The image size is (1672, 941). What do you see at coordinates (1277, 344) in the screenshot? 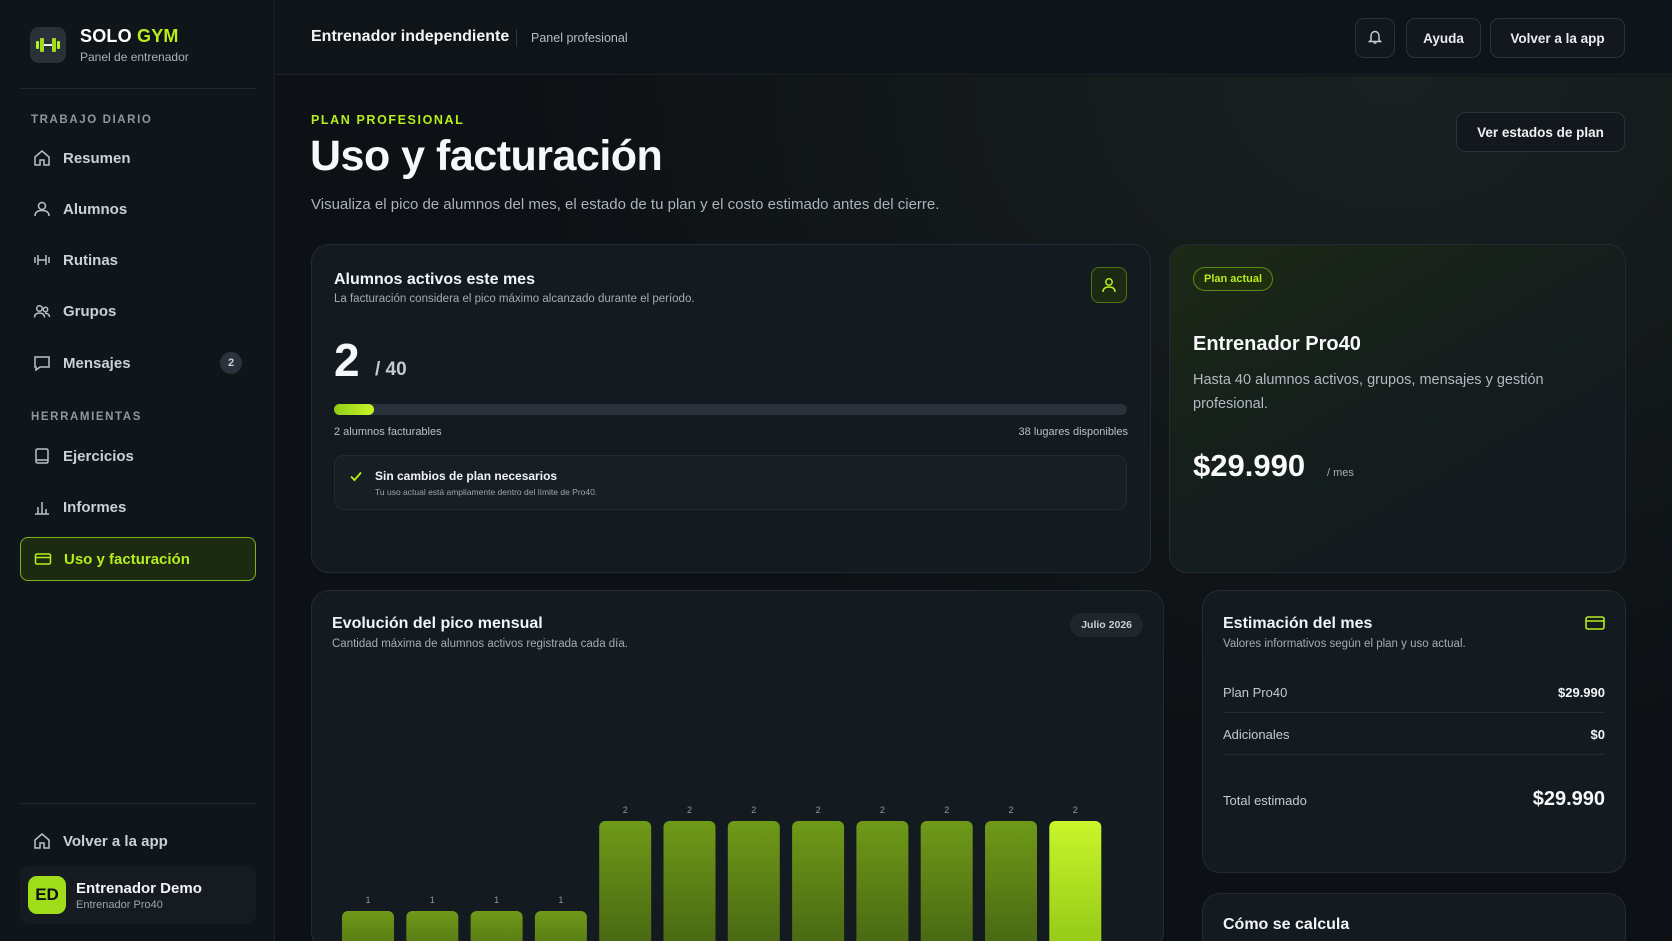
I see `plan-name: Entrenador Pro40` at bounding box center [1277, 344].